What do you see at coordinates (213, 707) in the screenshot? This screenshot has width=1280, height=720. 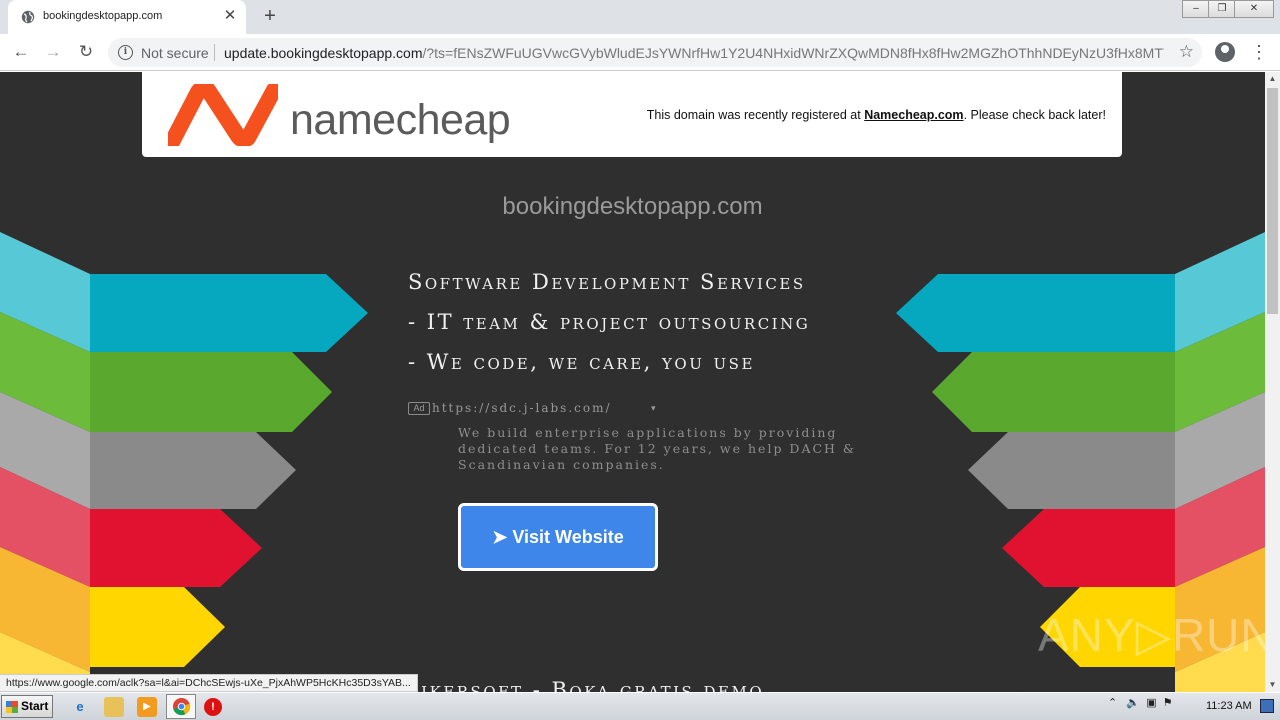 I see `opera-icon: !` at bounding box center [213, 707].